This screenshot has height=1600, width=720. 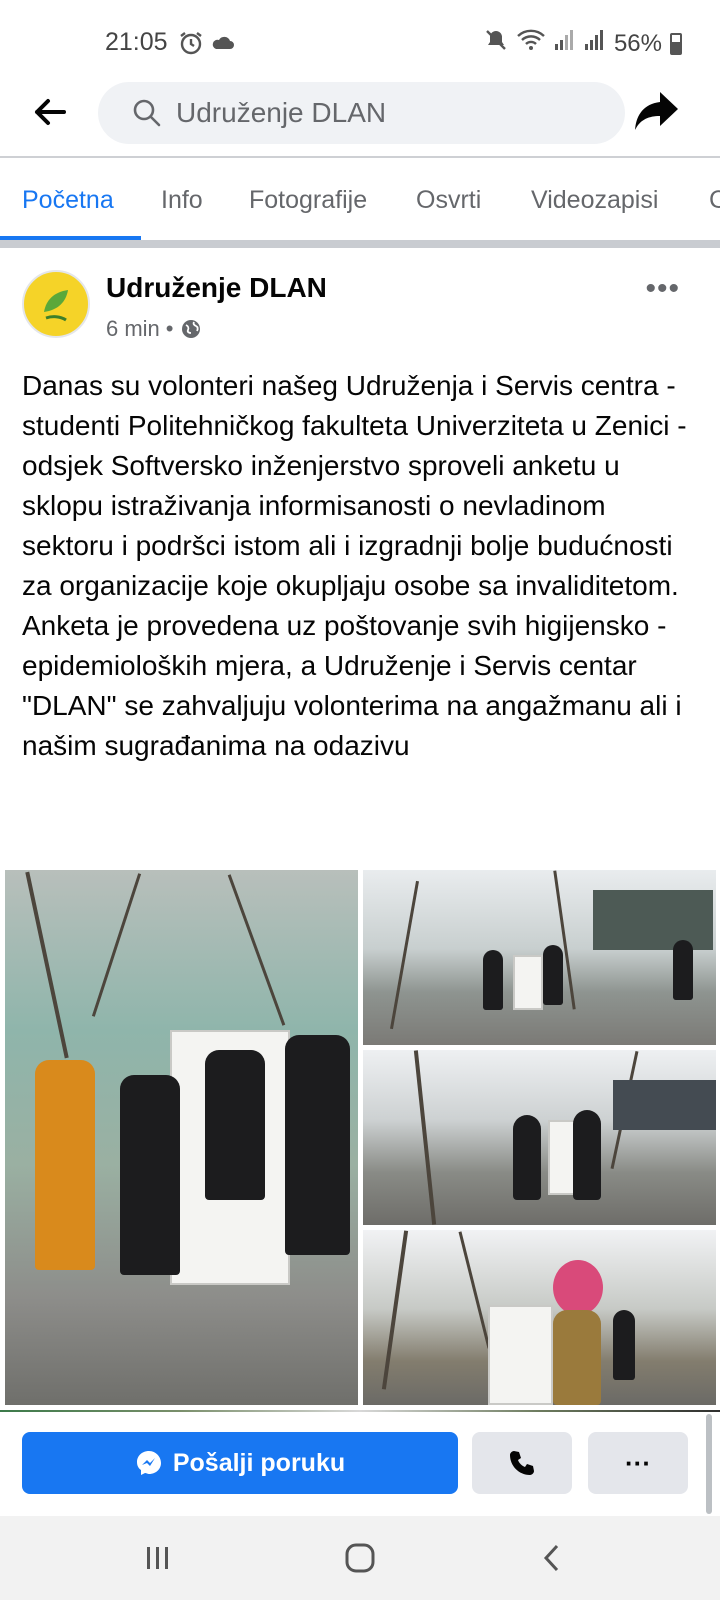 What do you see at coordinates (448, 200) in the screenshot?
I see `tab-osvrti: Osvrti` at bounding box center [448, 200].